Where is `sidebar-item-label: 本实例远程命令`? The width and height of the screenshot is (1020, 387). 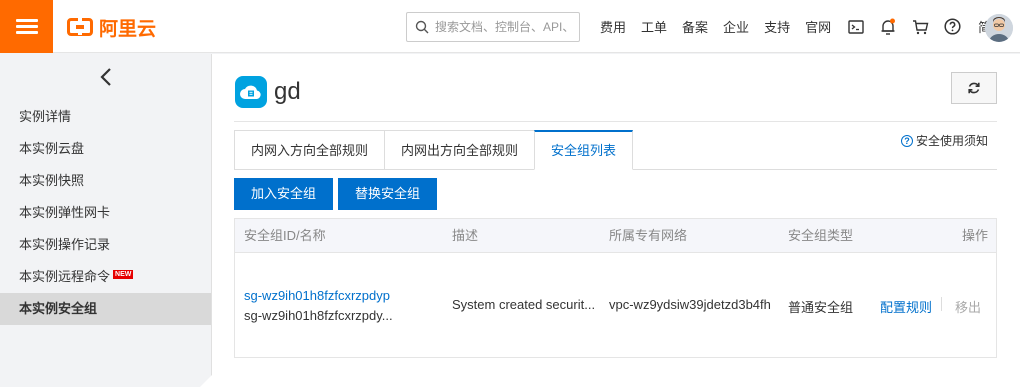
sidebar-item-label: 本实例远程命令 is located at coordinates (65, 276).